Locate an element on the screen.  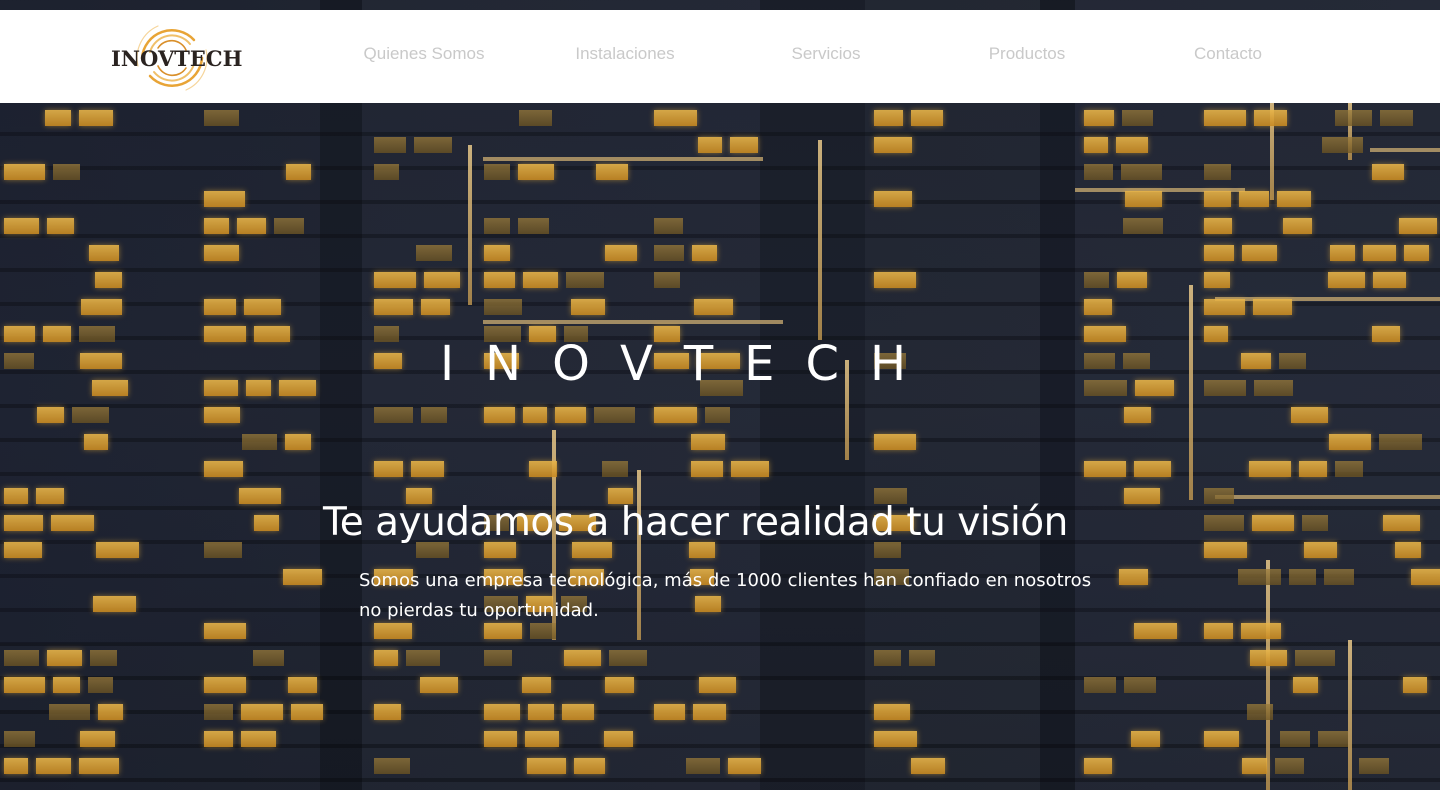
hero-headline: Te ayudamos a hacer realidad tu visión is located at coordinates (695, 522).